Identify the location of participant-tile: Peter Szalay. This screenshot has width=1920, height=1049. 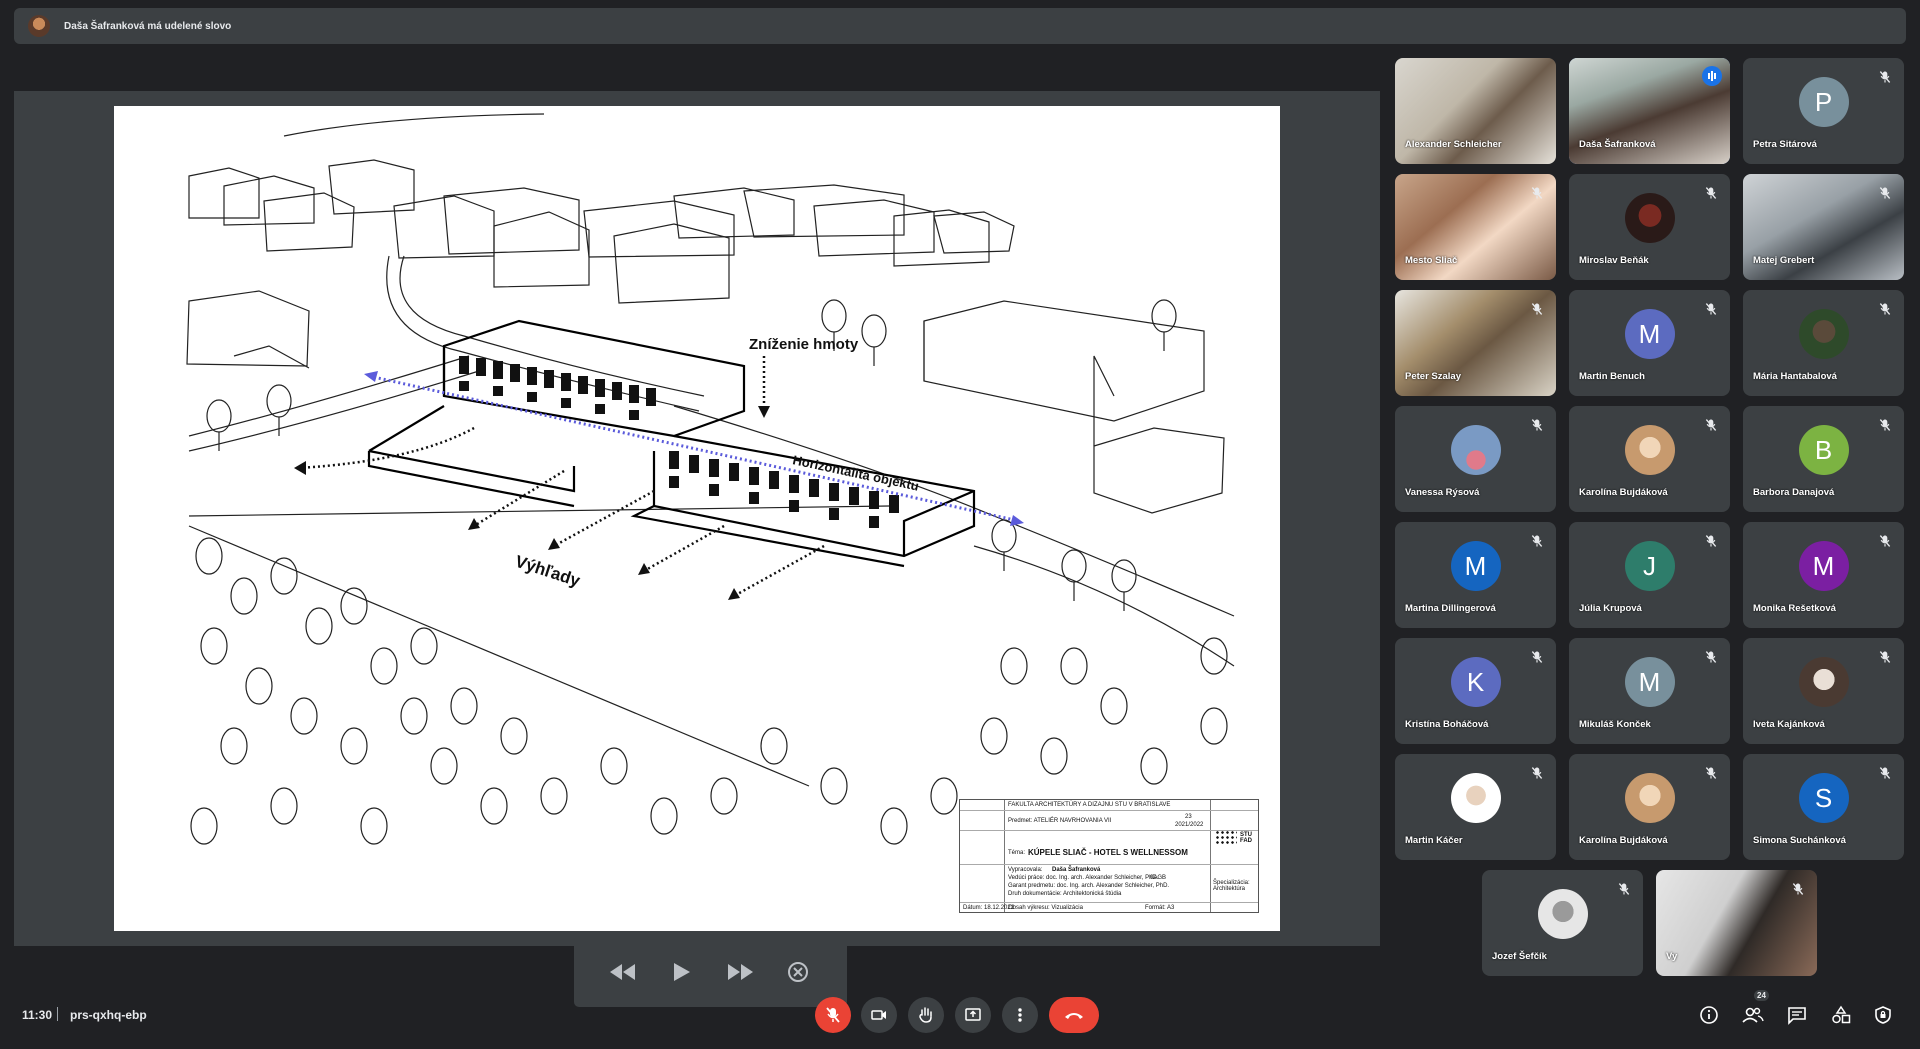
(1475, 343).